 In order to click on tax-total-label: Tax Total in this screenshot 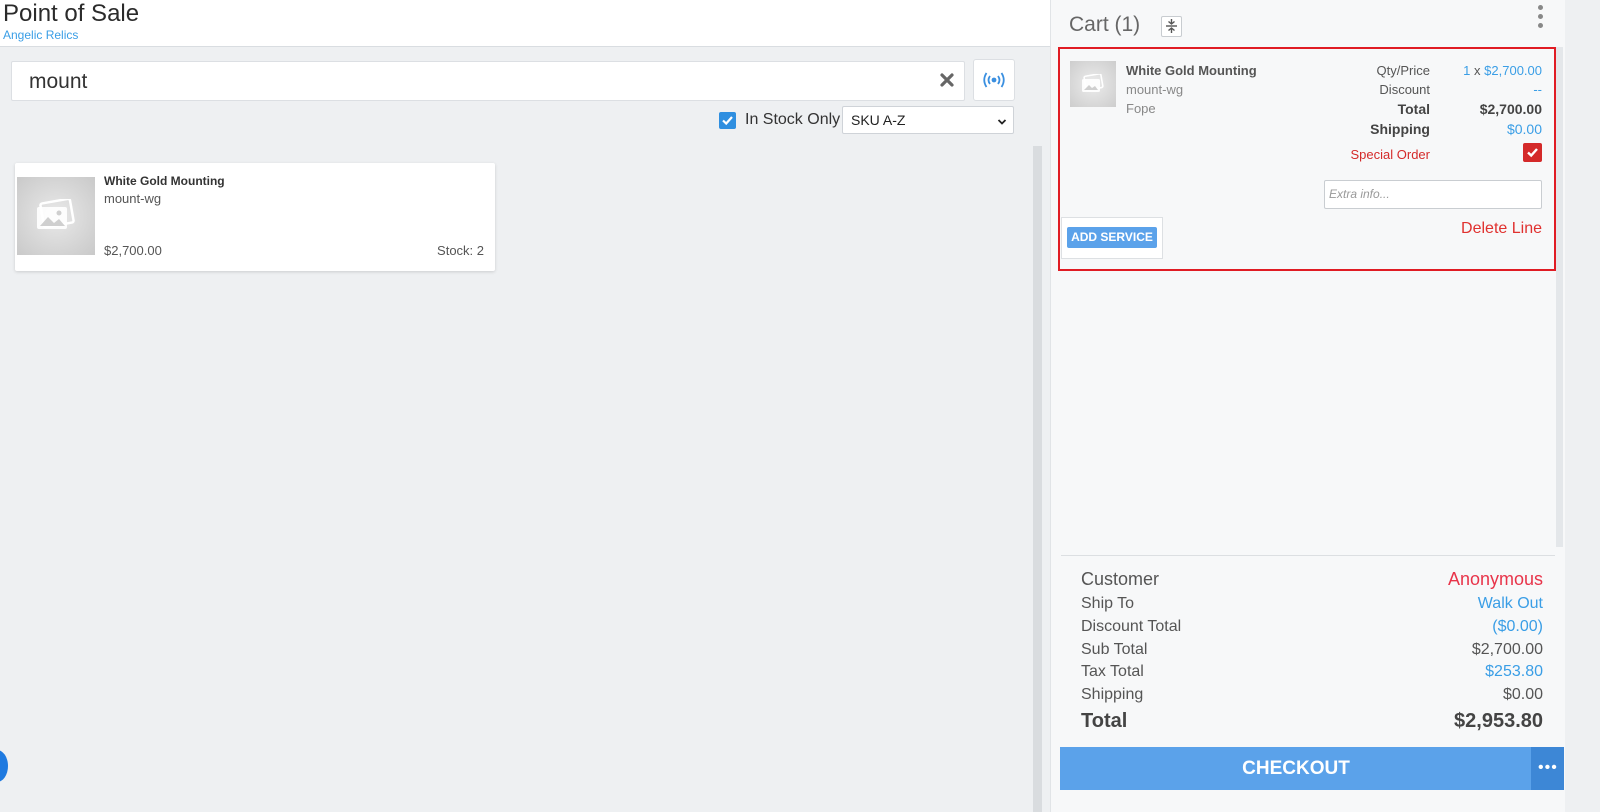, I will do `click(1112, 671)`.